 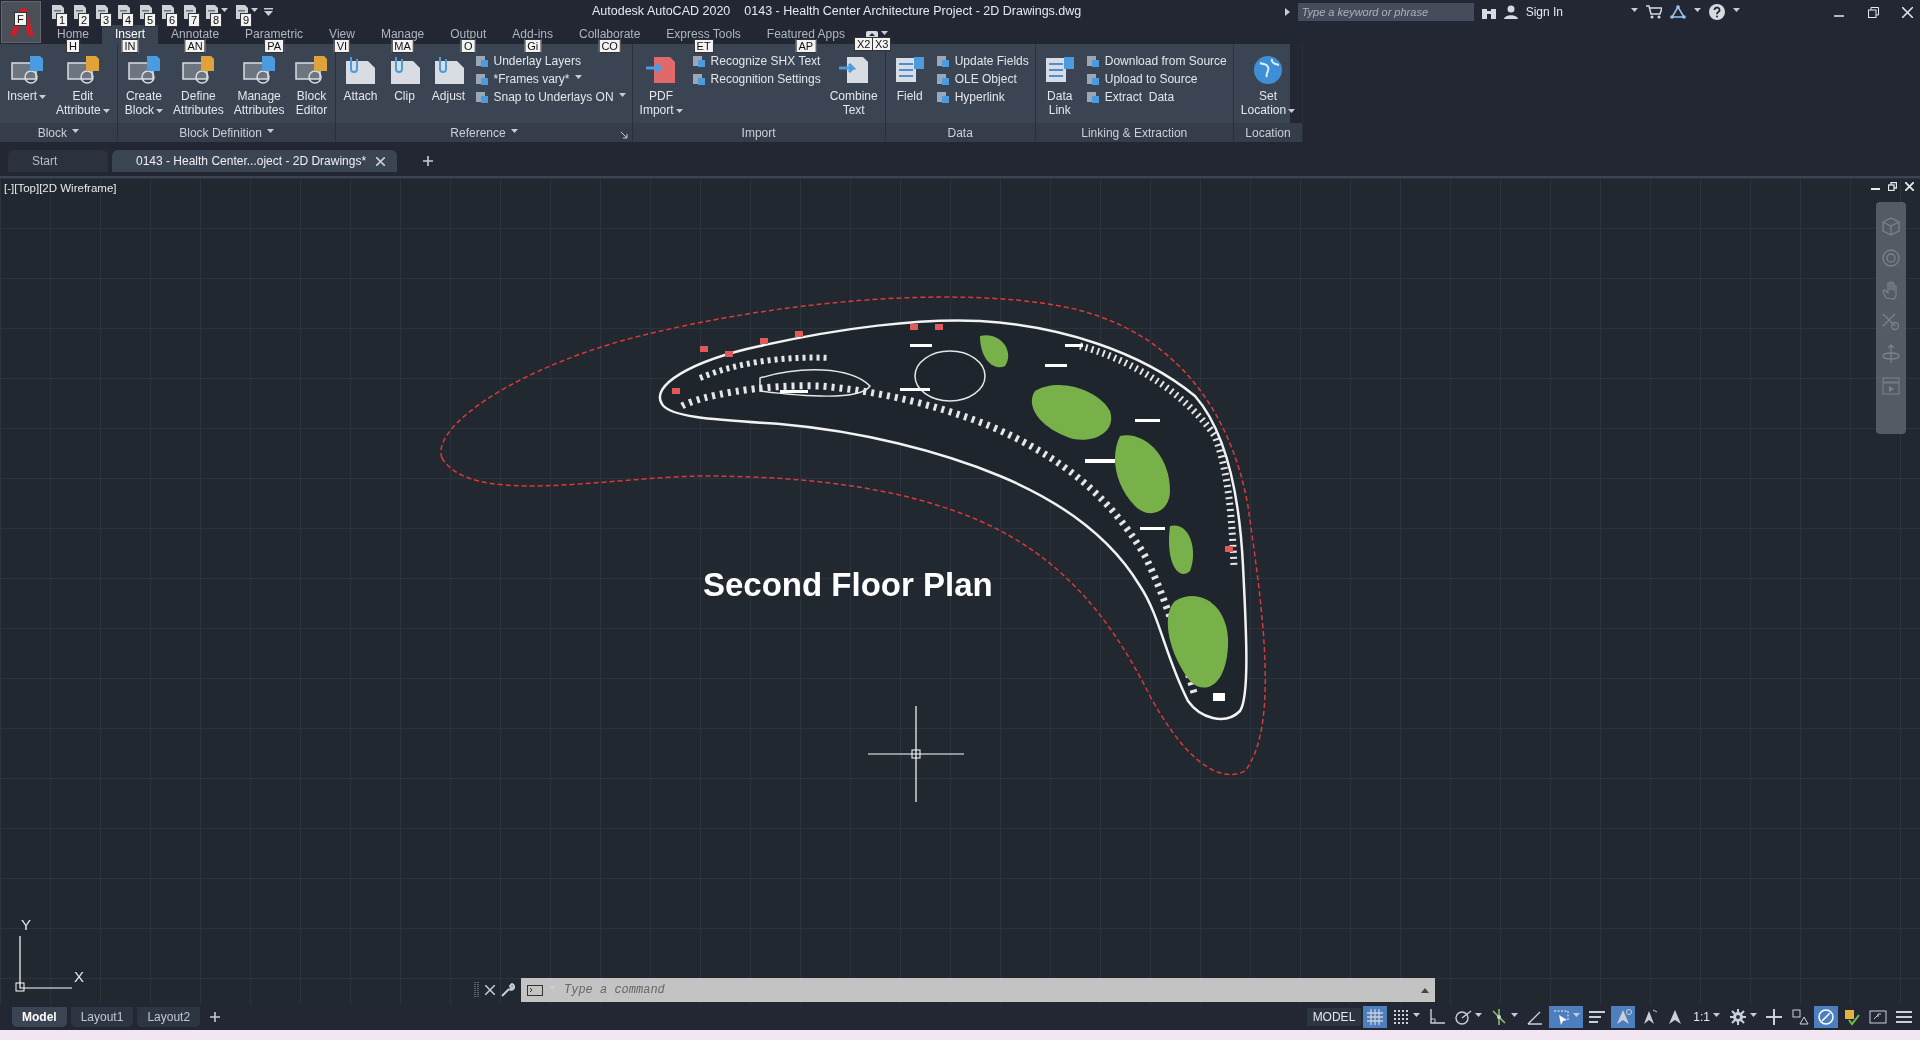 I want to click on key-tip: 2, so click(x=84, y=20).